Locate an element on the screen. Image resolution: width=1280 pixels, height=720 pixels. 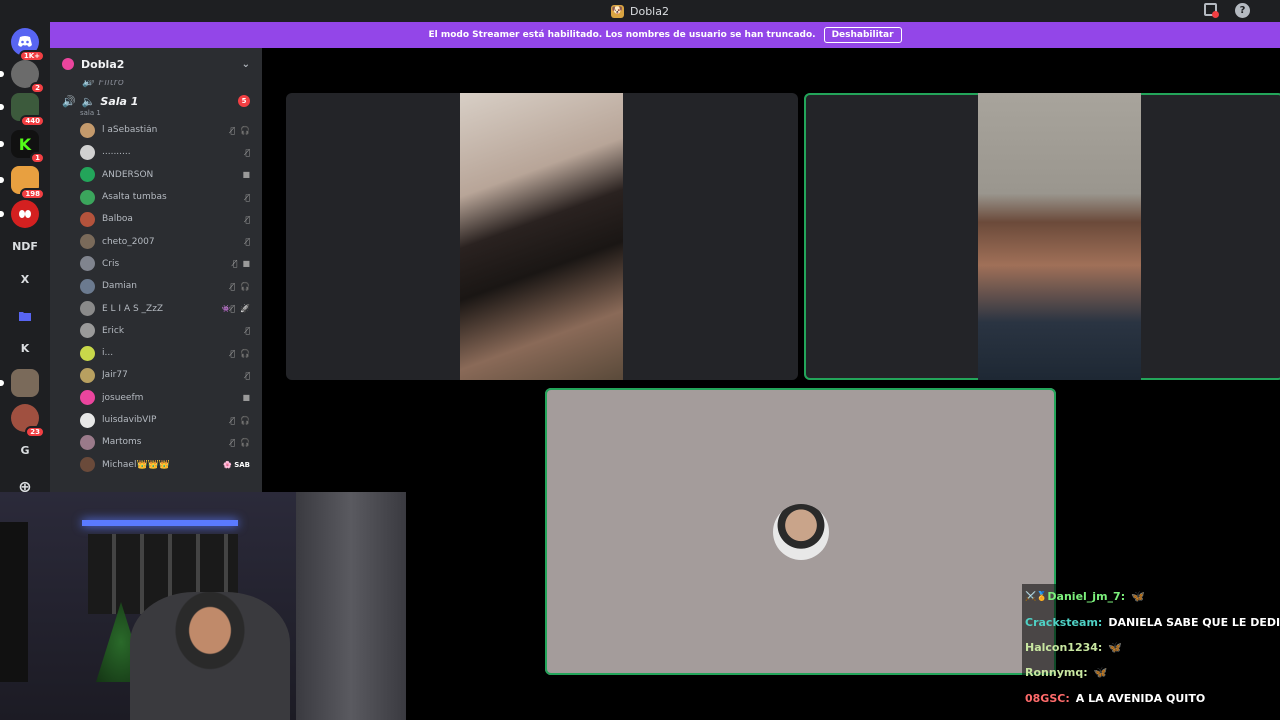
voice-member: Cris 🎙̸ ■ is located at coordinates (156, 264).